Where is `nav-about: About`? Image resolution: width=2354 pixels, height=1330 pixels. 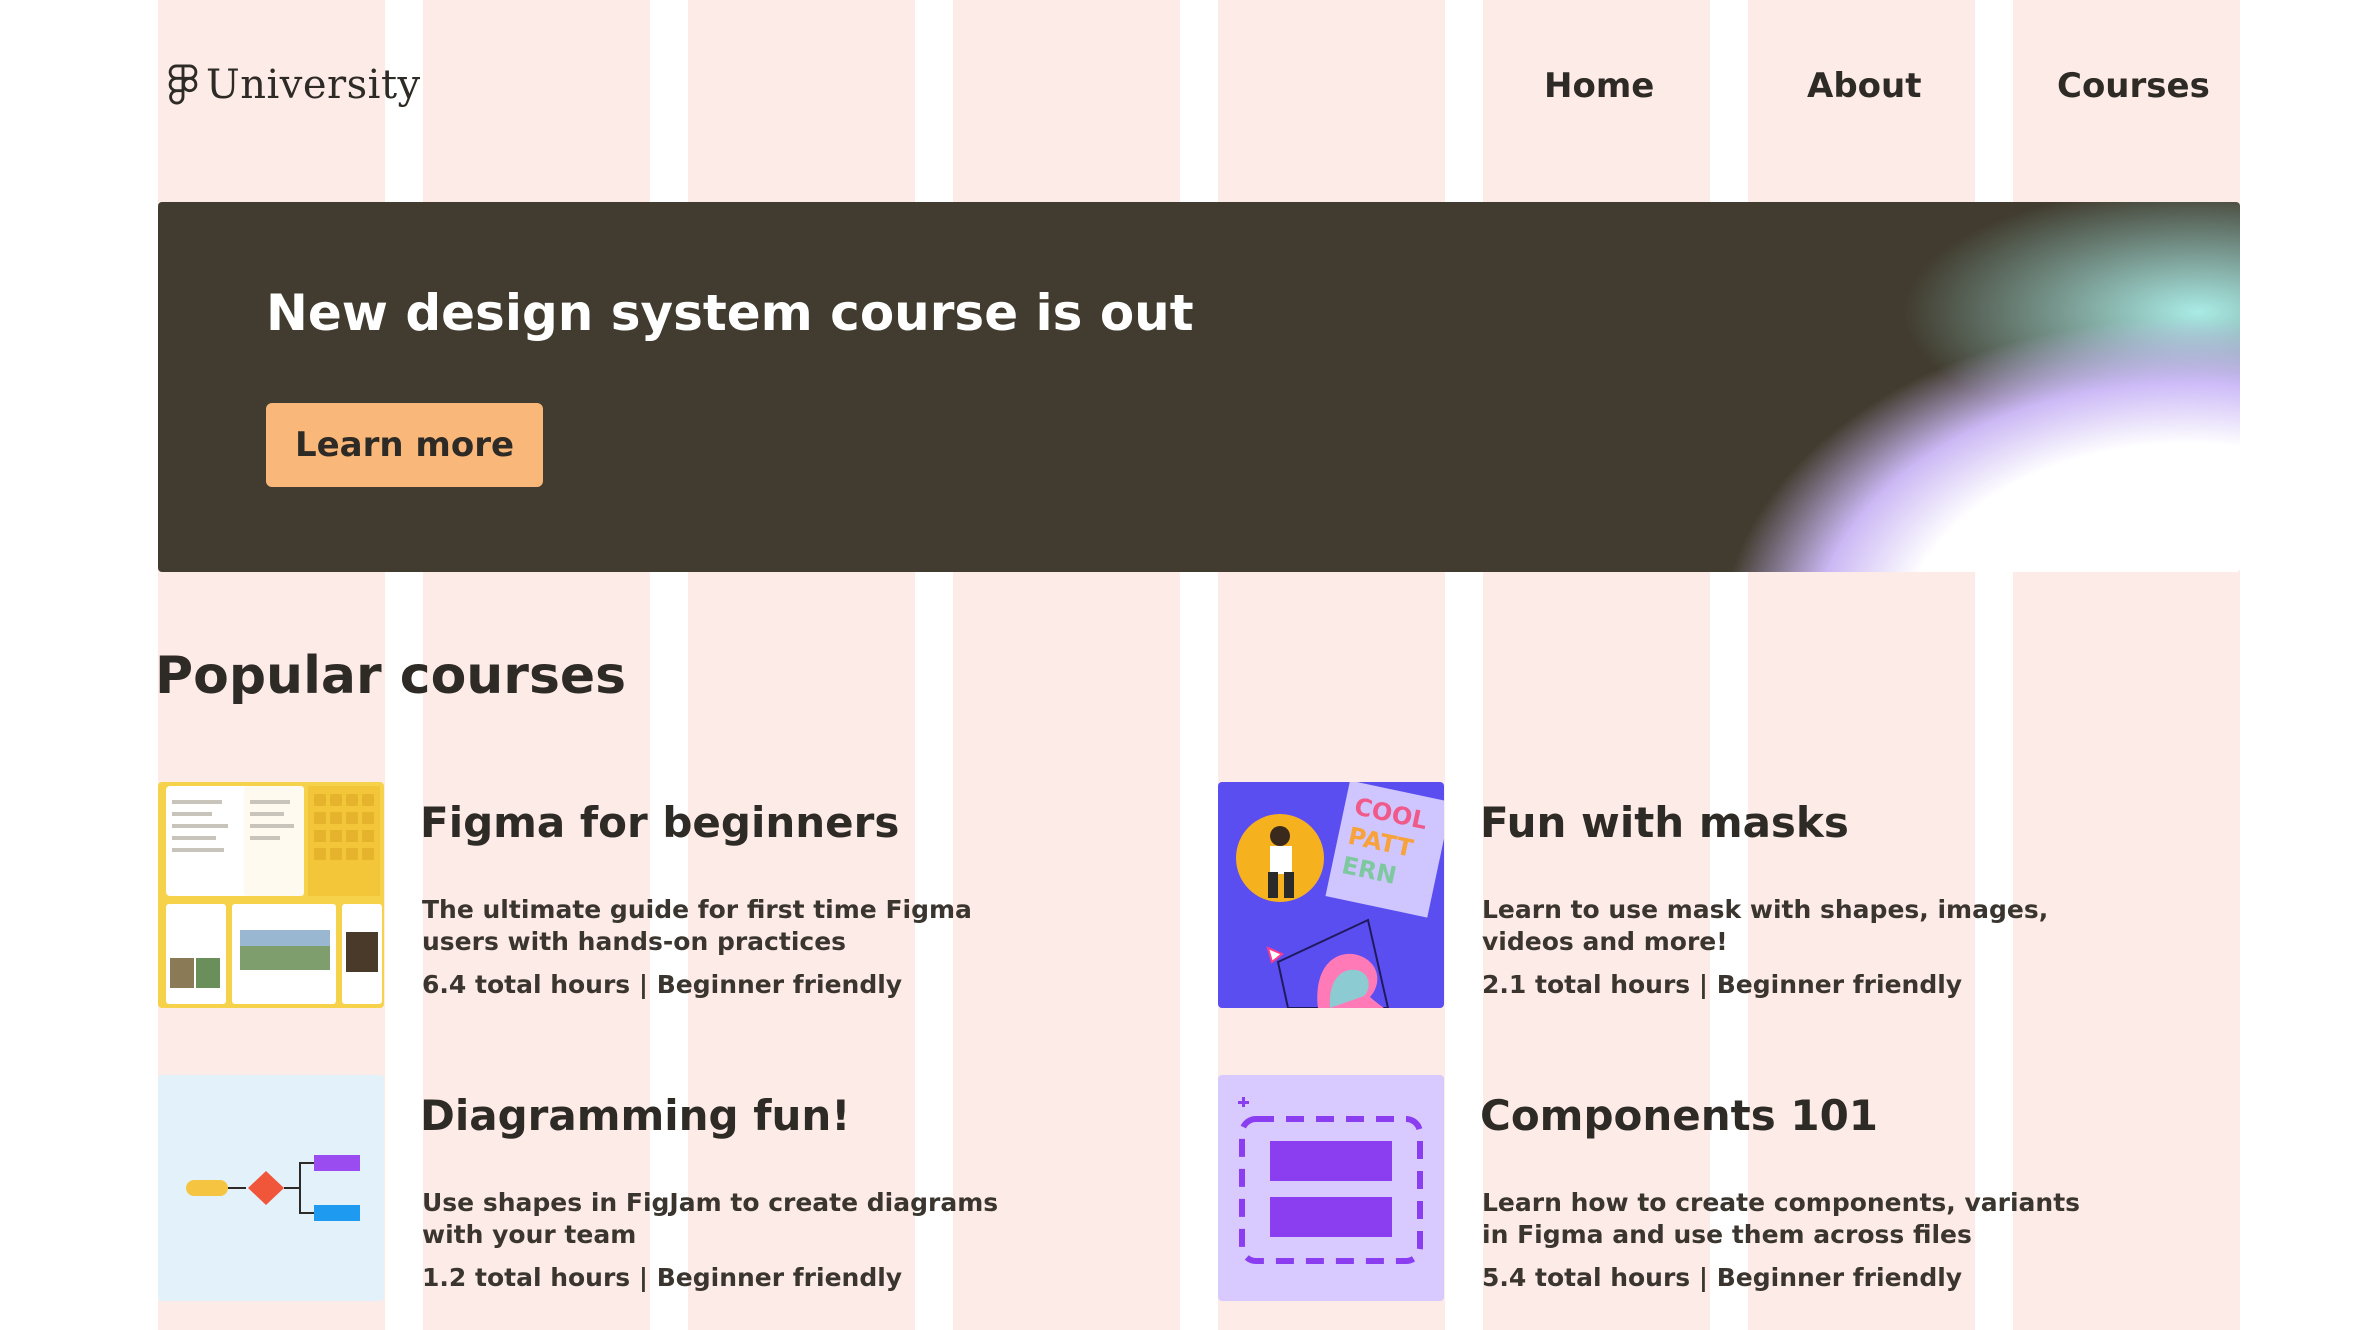
nav-about: About is located at coordinates (1864, 86).